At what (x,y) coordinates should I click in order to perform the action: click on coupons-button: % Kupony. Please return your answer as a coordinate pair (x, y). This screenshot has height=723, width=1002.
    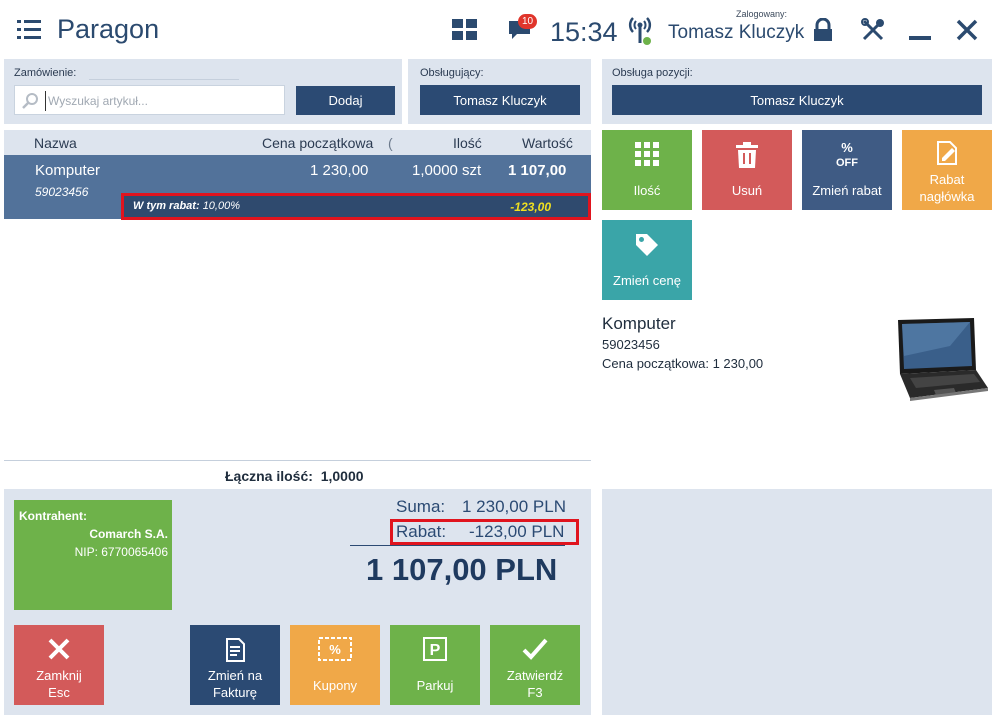
    Looking at the image, I should click on (335, 665).